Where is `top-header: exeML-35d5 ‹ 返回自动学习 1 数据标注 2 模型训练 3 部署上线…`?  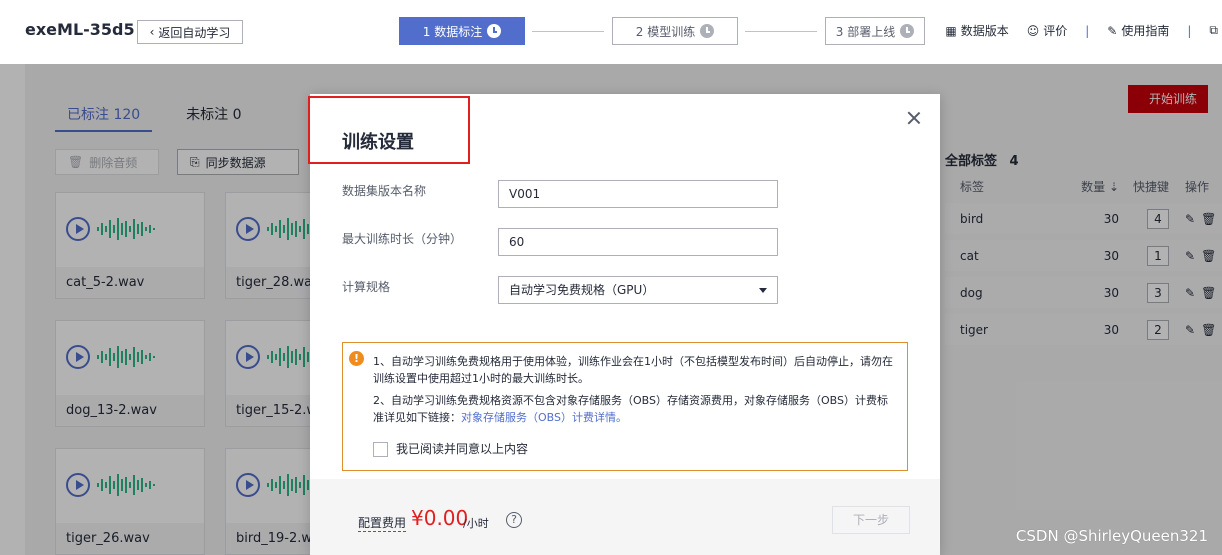
top-header: exeML-35d5 ‹ 返回自动学习 1 数据标注 2 模型训练 3 部署上线… is located at coordinates (611, 32).